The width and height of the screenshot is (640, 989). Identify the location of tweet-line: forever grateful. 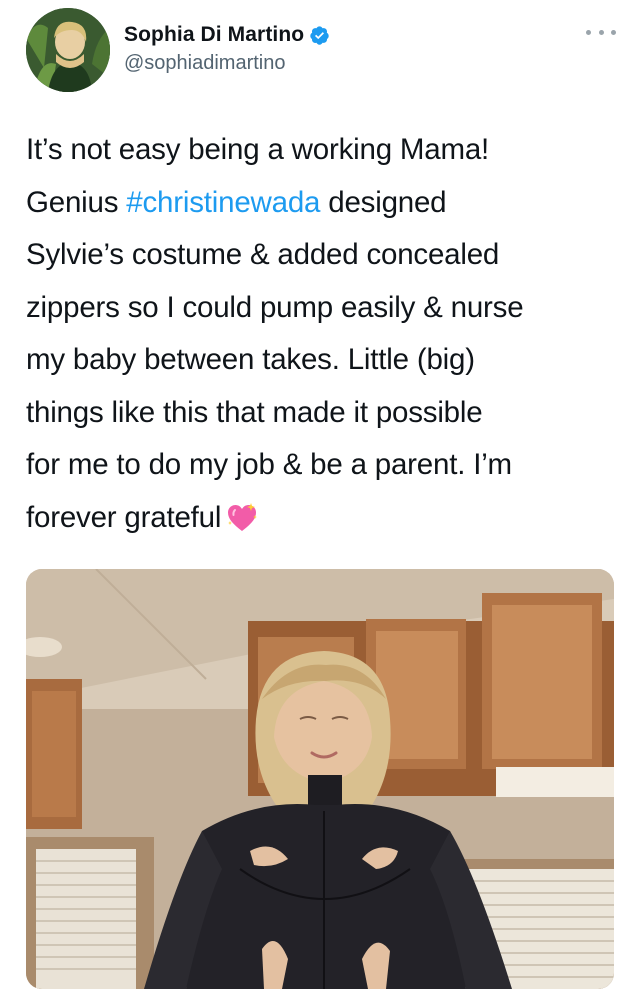
(326, 518).